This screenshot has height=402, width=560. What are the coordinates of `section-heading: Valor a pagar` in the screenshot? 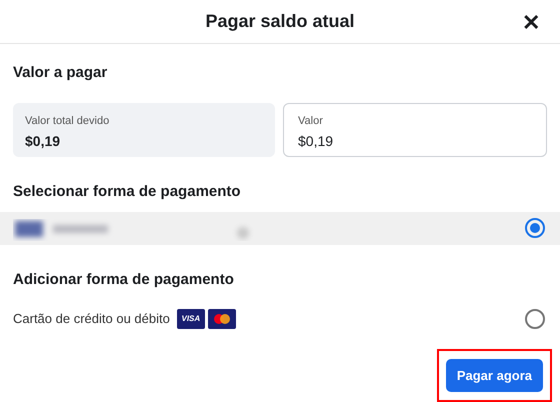 It's located at (60, 73).